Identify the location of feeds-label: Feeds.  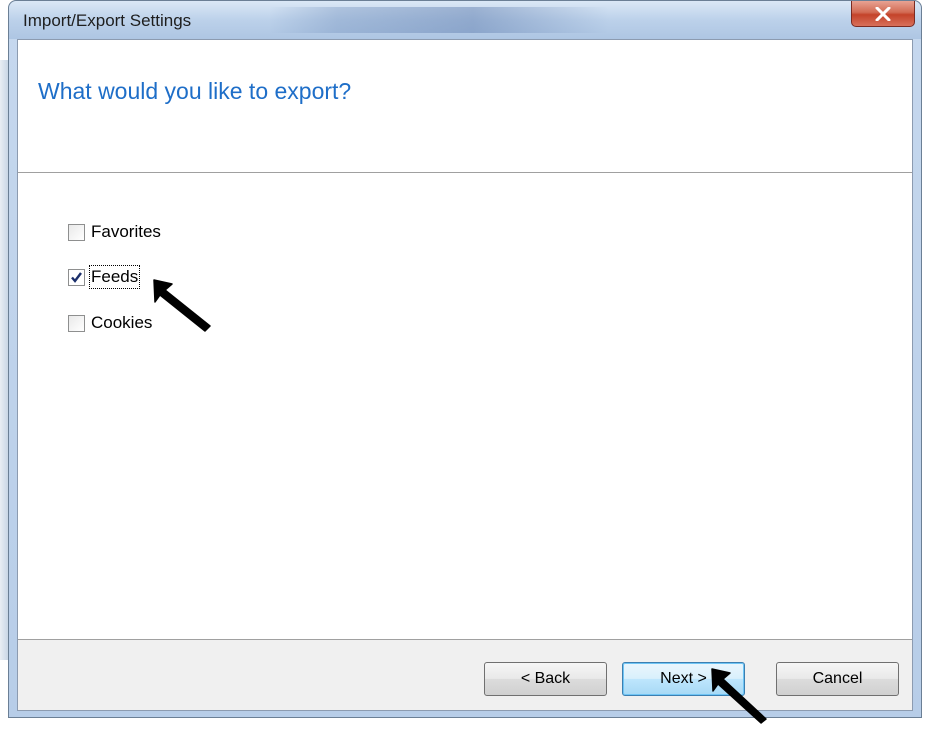
(114, 277).